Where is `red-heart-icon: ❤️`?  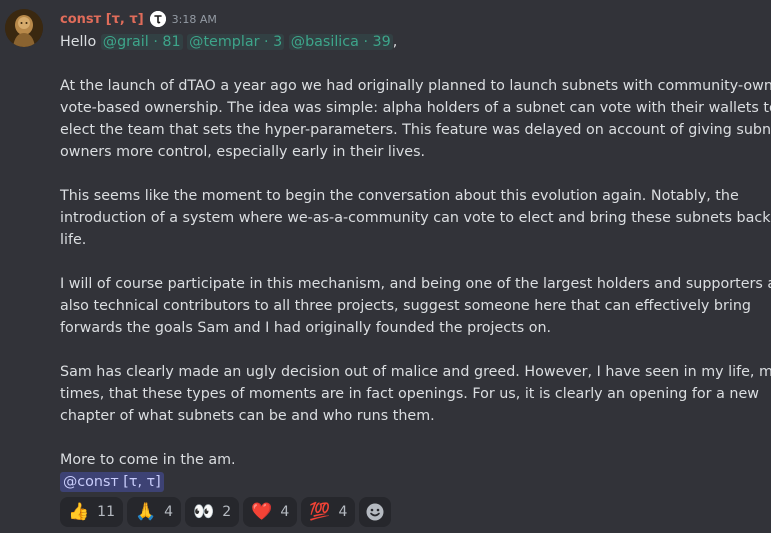 red-heart-icon: ❤️ is located at coordinates (262, 511).